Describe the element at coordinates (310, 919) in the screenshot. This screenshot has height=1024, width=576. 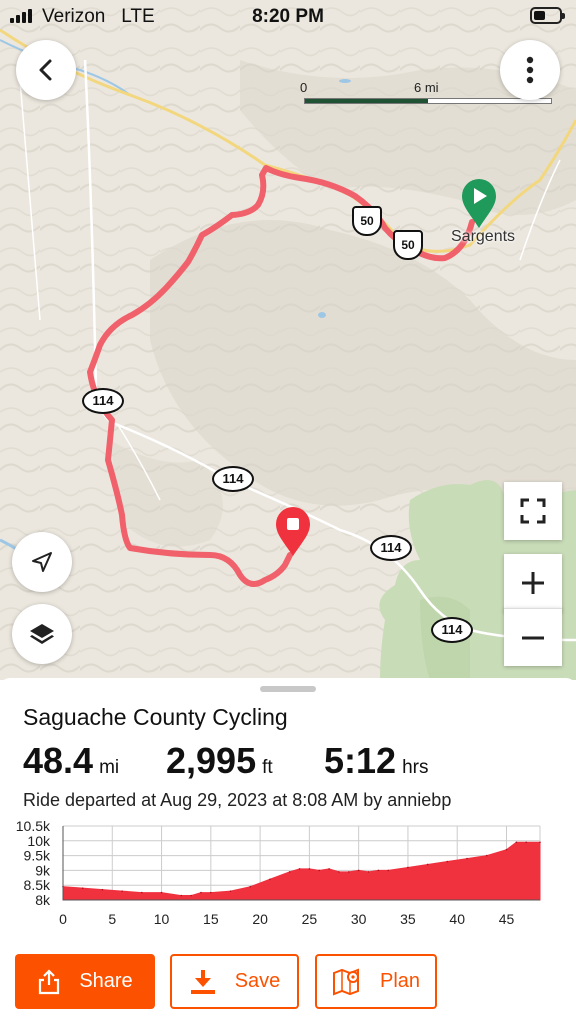
I see `x-tick-label: 25` at that location.